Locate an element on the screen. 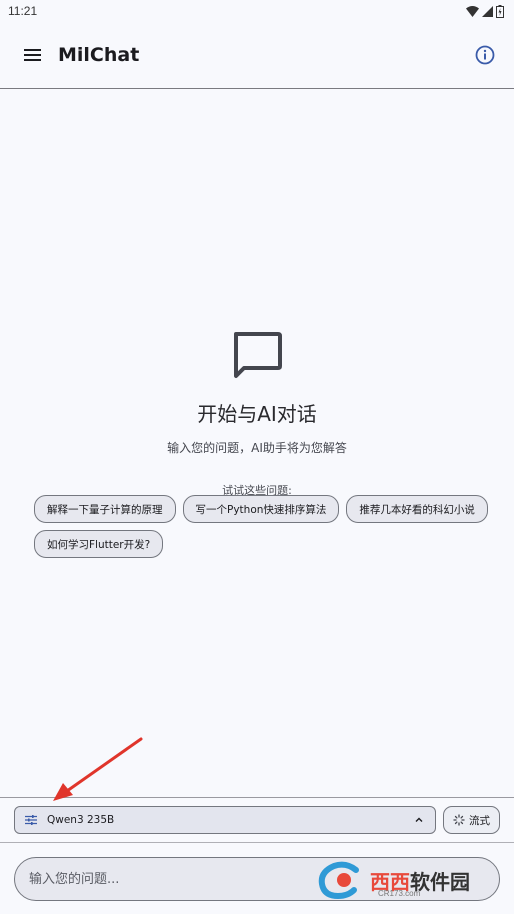  model-selector: Qwen3 235B is located at coordinates (225, 820).